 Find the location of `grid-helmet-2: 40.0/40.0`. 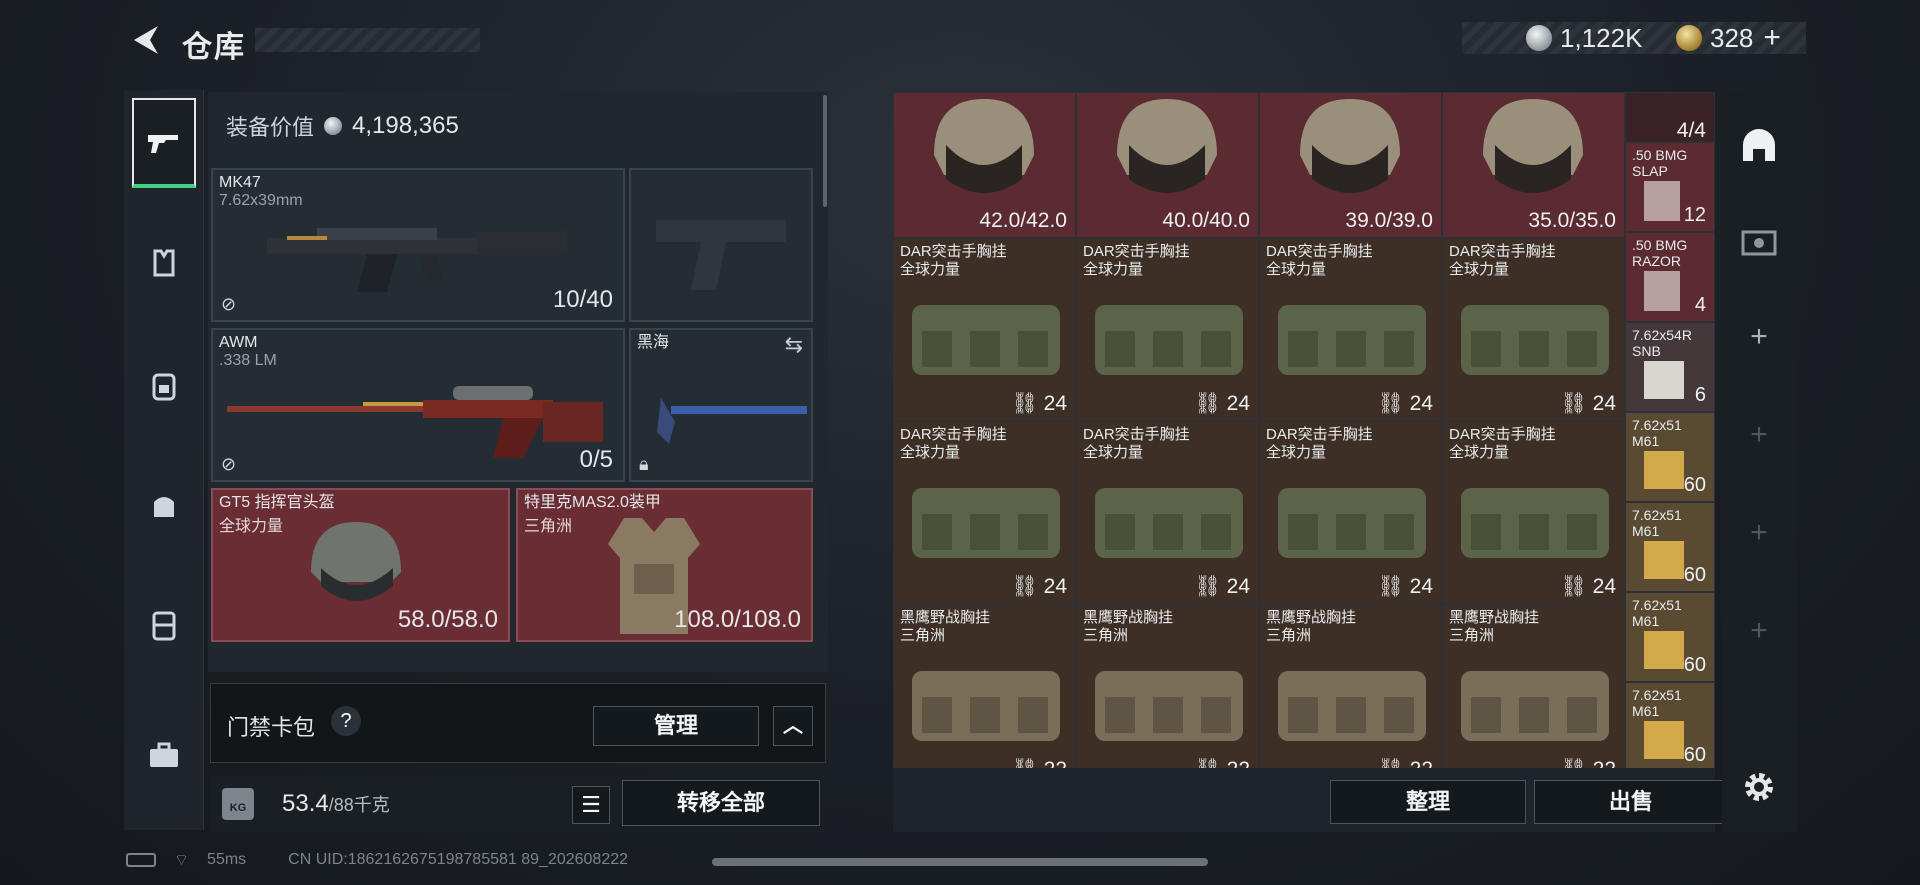

grid-helmet-2: 40.0/40.0 is located at coordinates (1167, 165).